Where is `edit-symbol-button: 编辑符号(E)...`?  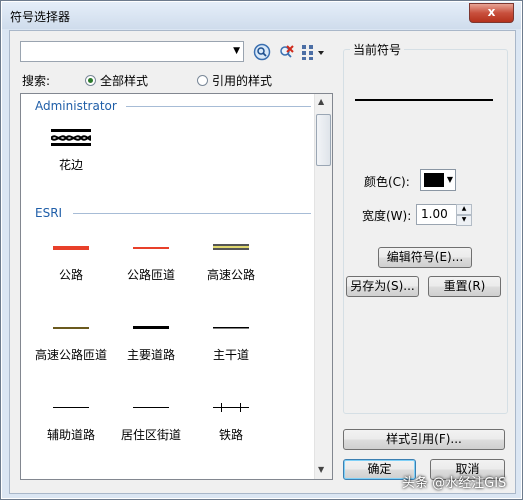 edit-symbol-button: 编辑符号(E)... is located at coordinates (425, 257).